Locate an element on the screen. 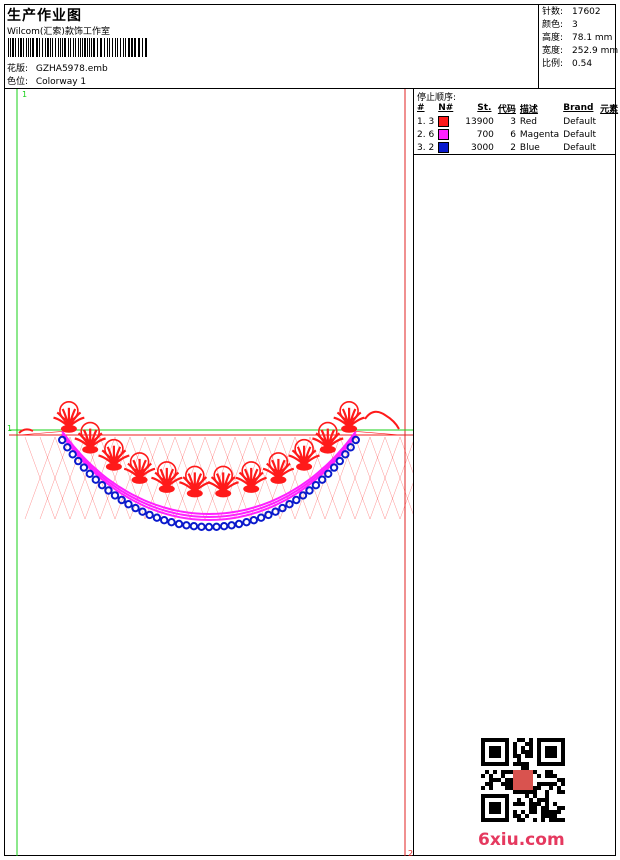 This screenshot has width=620, height=860. col-stitches: St. is located at coordinates (484, 108).